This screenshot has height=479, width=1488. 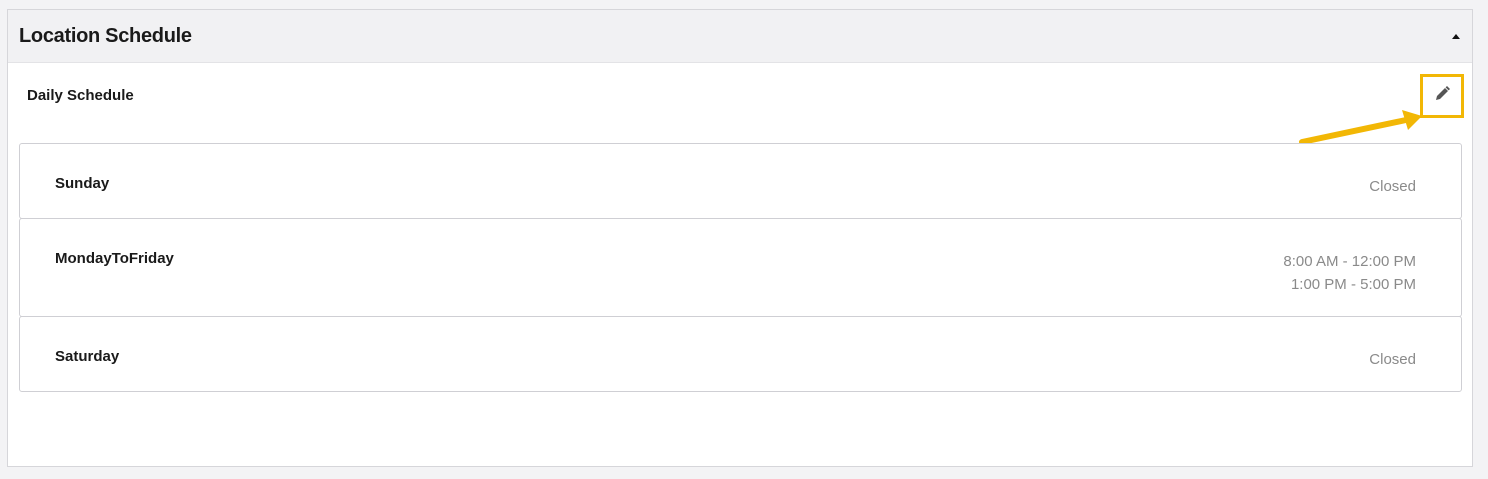 I want to click on day-label: MondayToFriday, so click(x=114, y=258).